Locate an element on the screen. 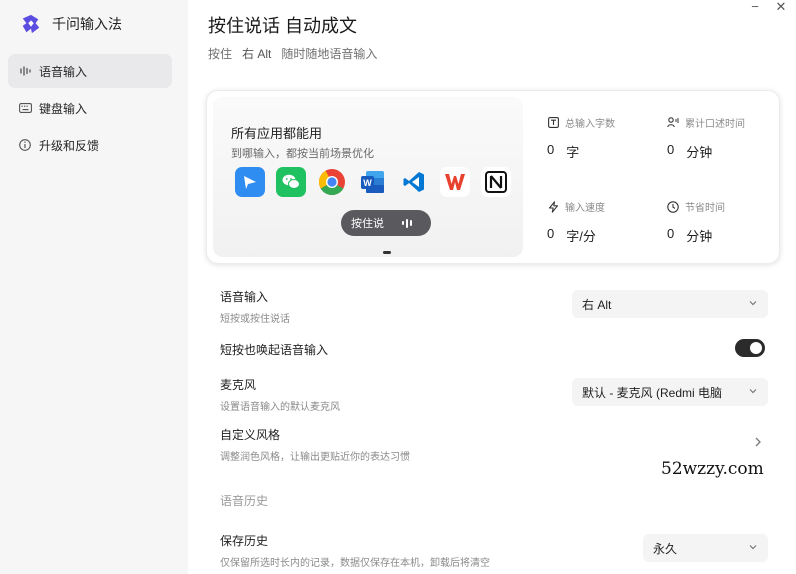 This screenshot has width=796, height=574. microphone-select: 默认 - 麦克风 (Redmi 电脑 is located at coordinates (670, 392).